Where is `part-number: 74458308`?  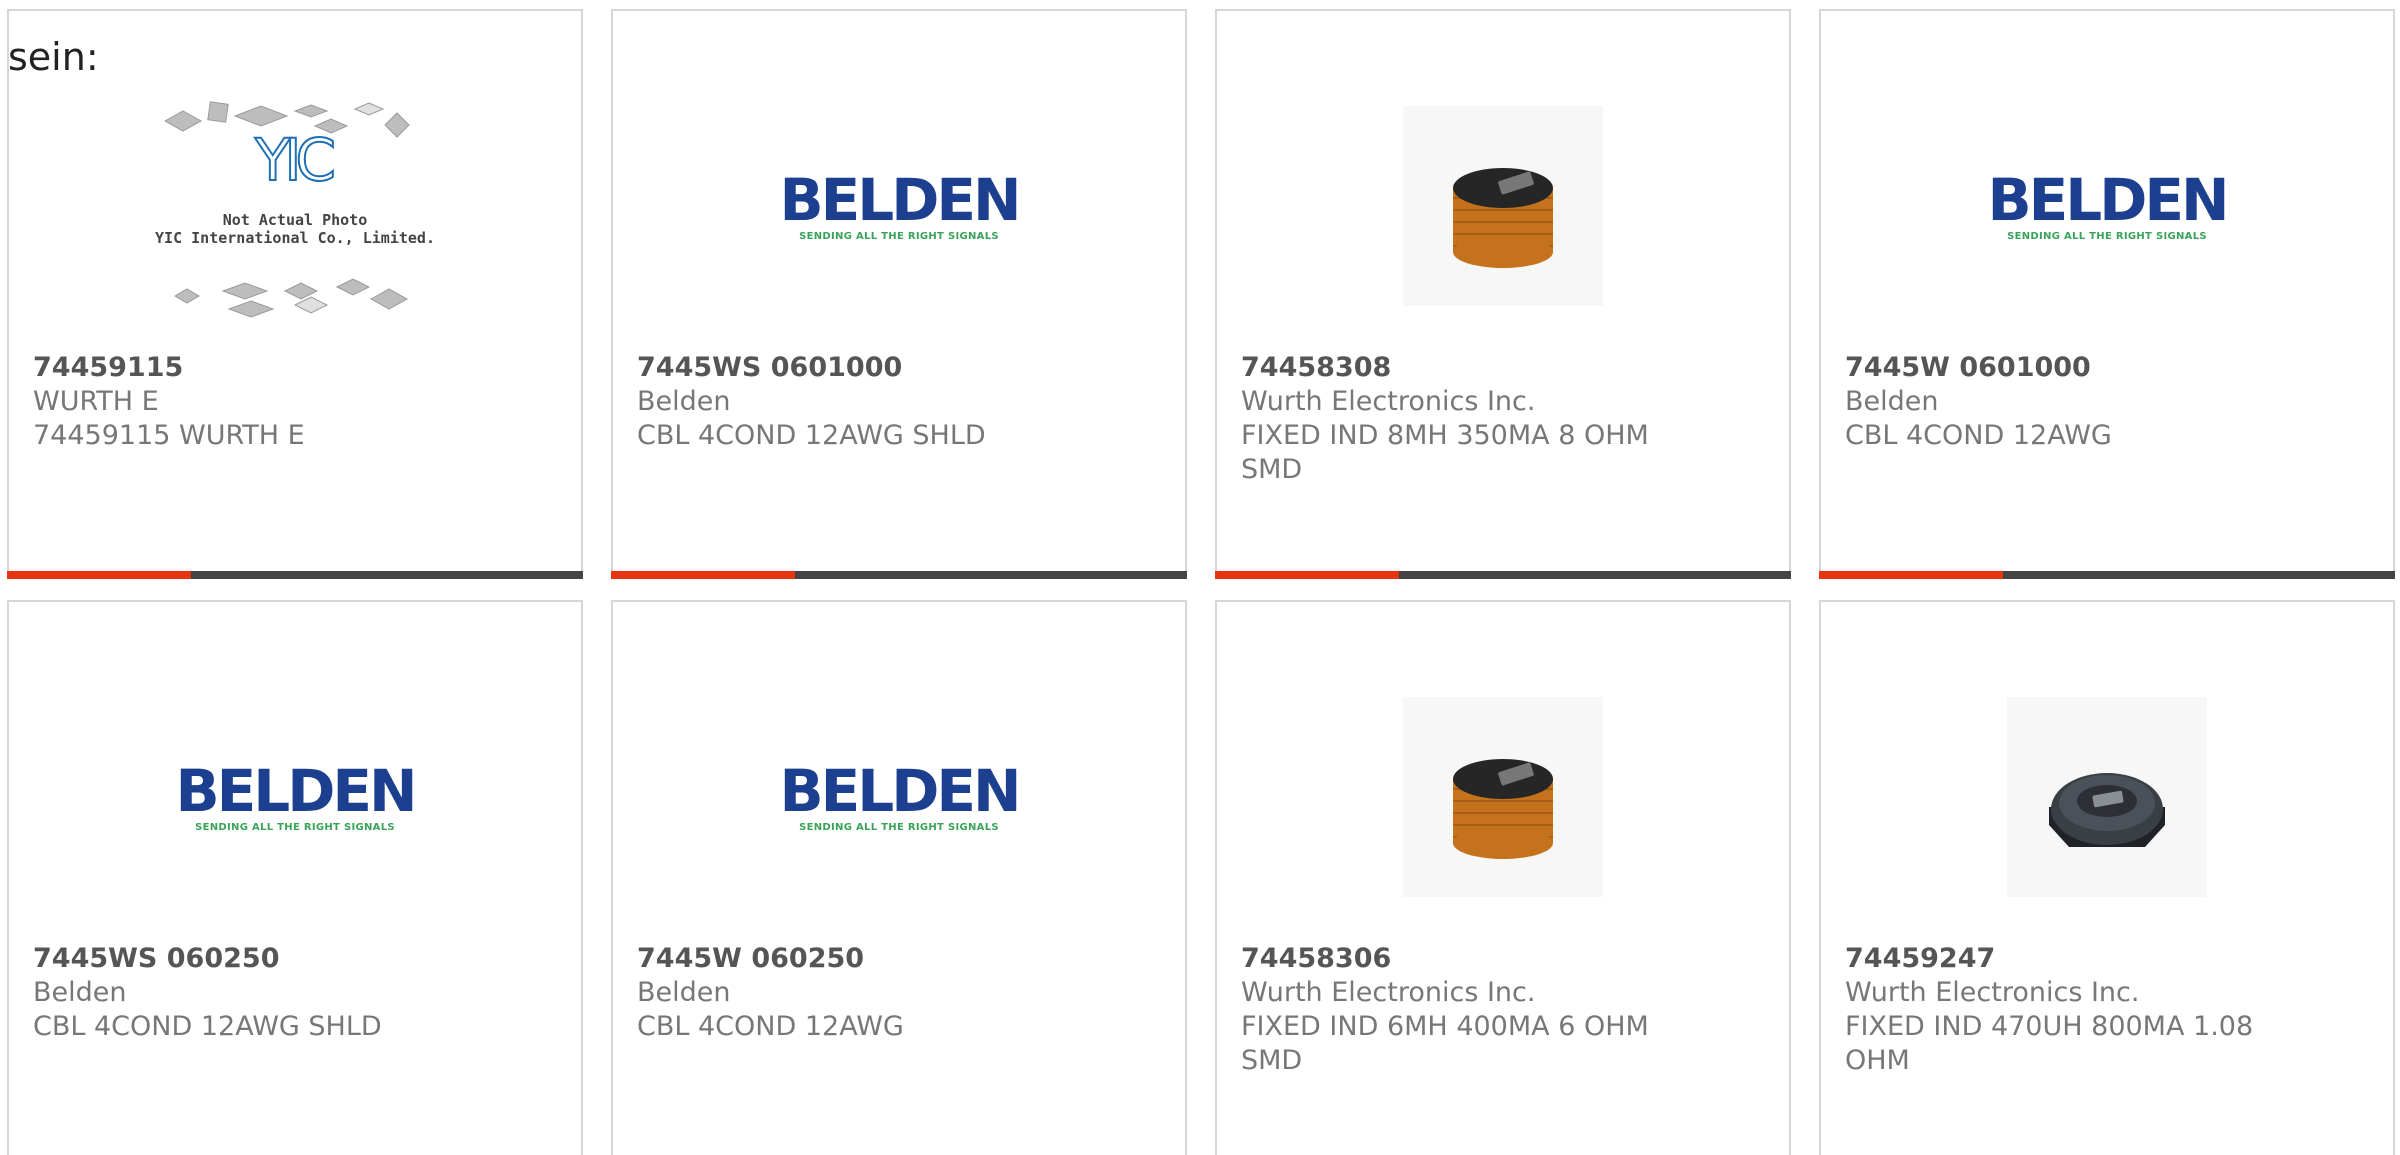
part-number: 74458308 is located at coordinates (1503, 368).